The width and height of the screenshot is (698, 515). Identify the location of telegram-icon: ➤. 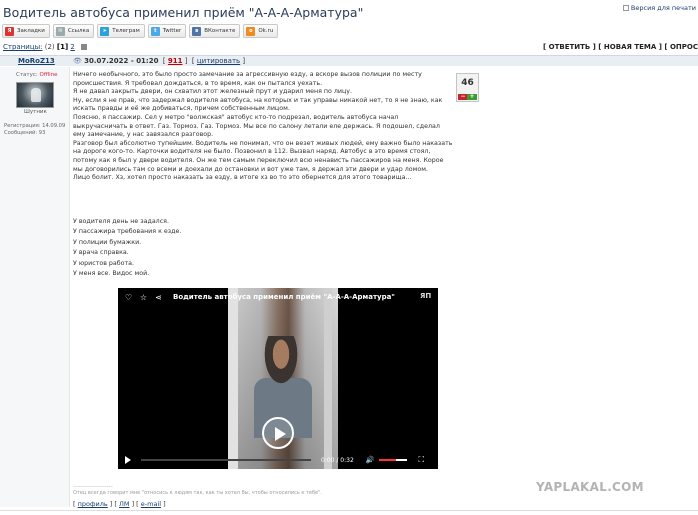
(105, 31).